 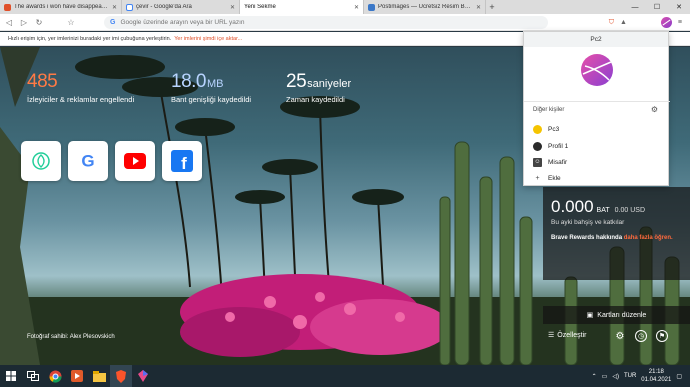 I want to click on brave-taskbar-icon, so click(x=121, y=376).